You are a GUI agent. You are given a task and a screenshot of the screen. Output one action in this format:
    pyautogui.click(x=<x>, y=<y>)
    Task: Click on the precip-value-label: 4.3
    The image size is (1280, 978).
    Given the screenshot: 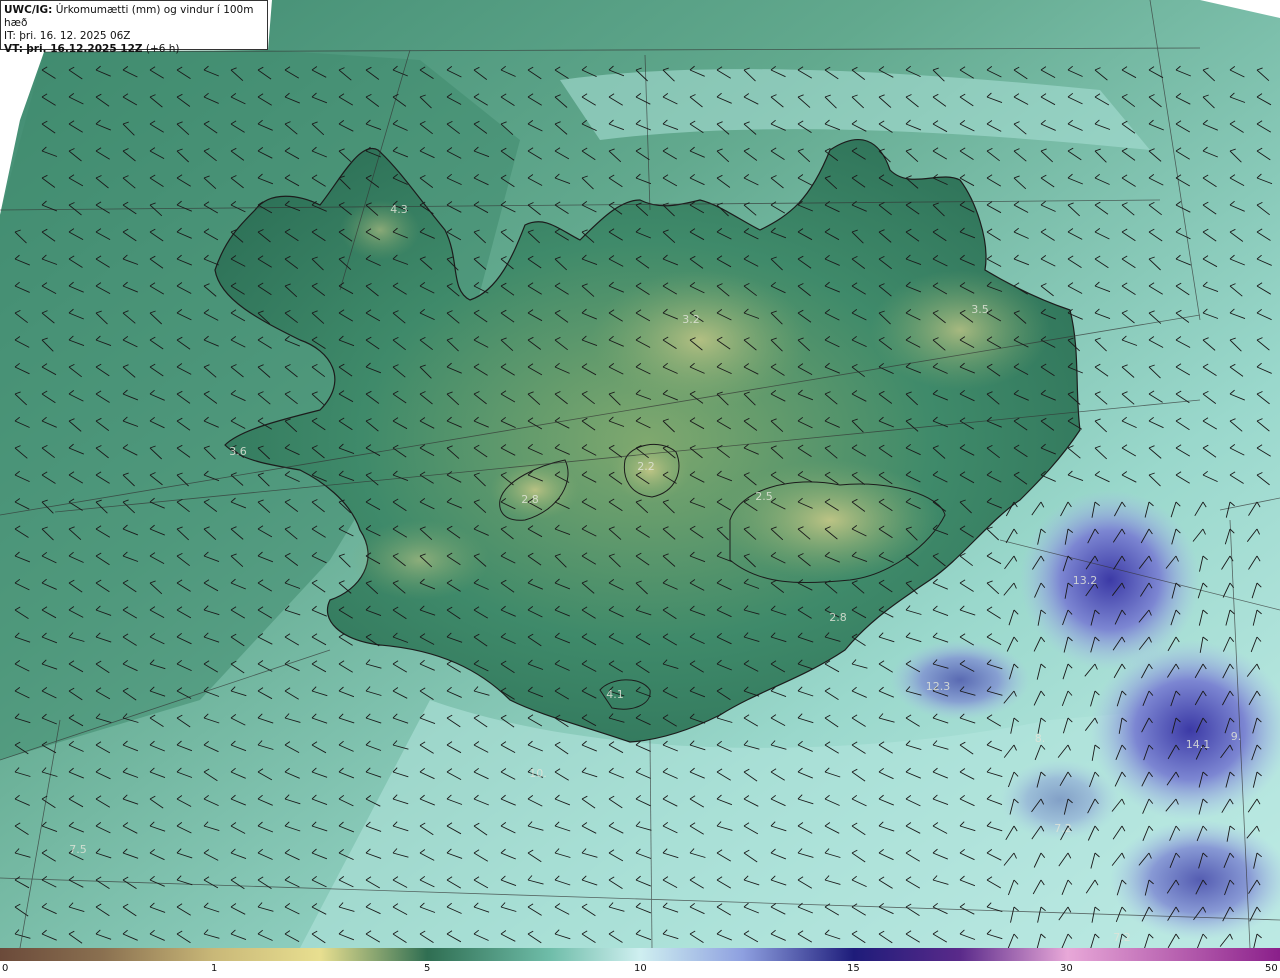 What is the action you would take?
    pyautogui.click(x=399, y=209)
    